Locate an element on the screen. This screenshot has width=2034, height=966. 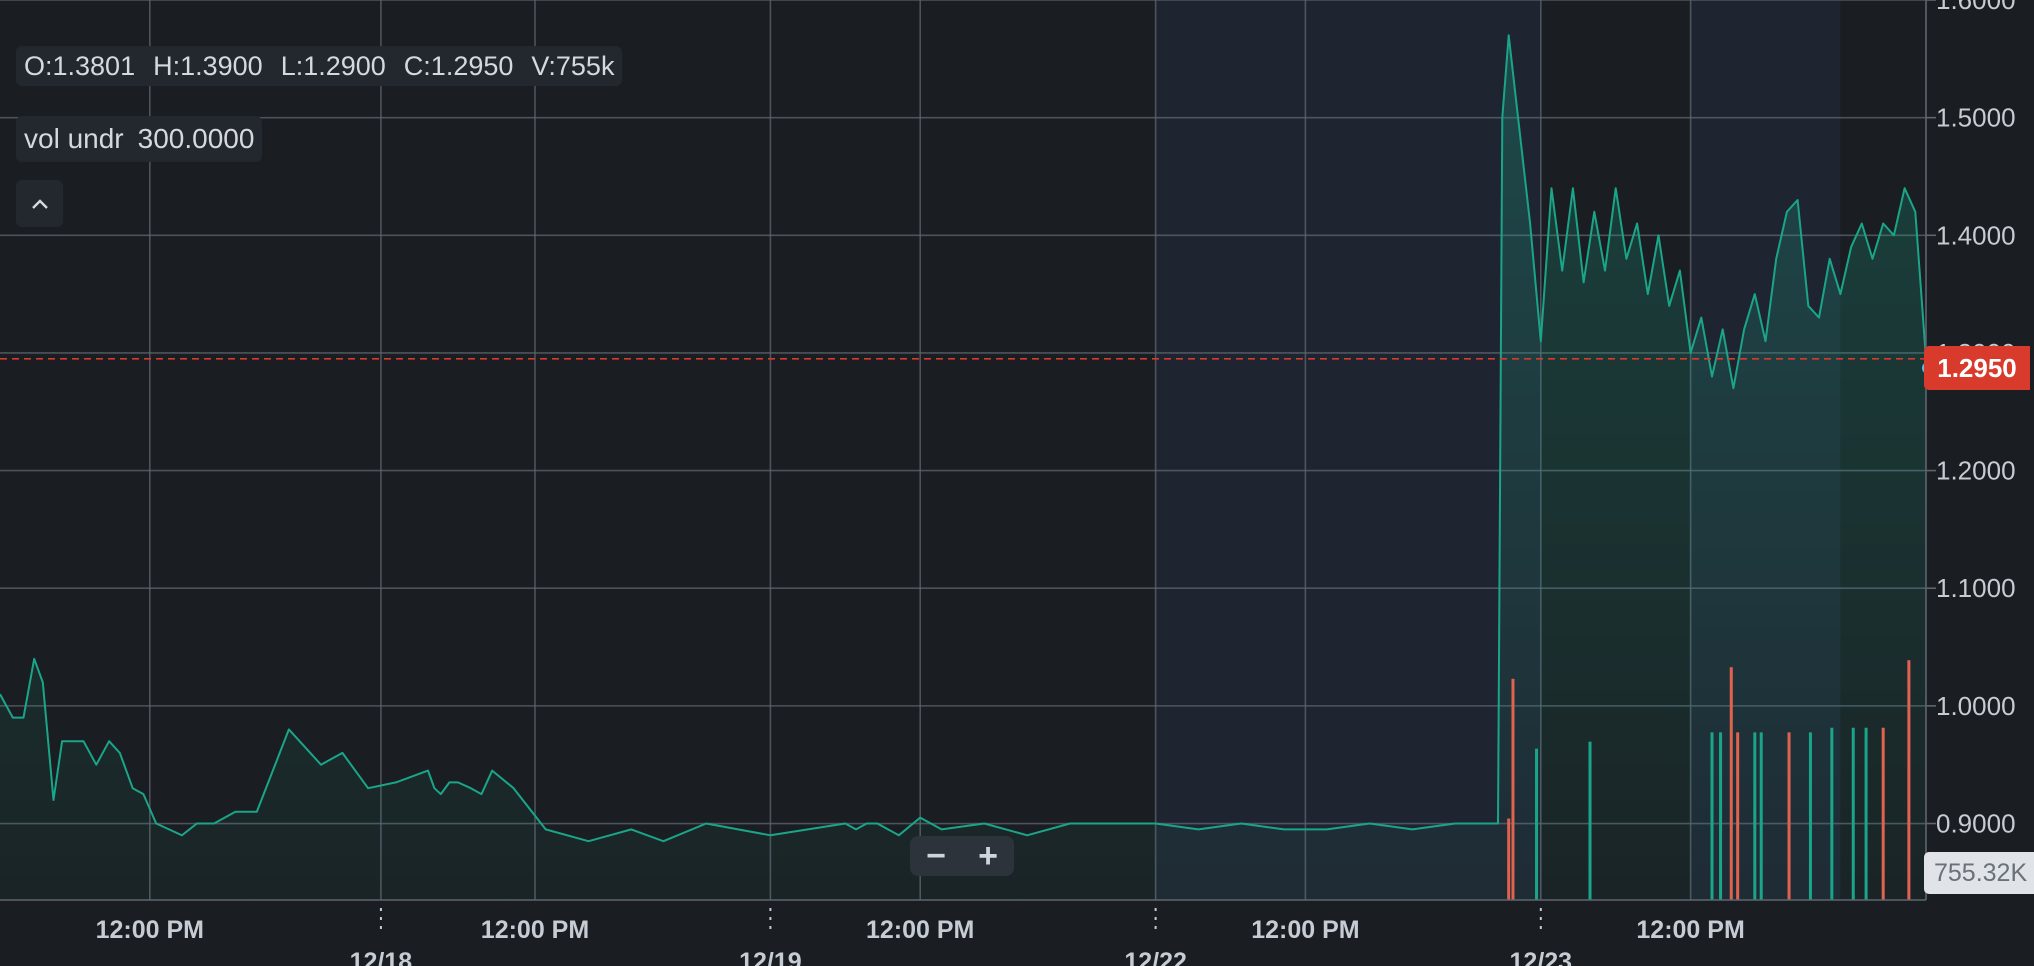
y-tick-label: 1.6000 is located at coordinates (1976, 7).